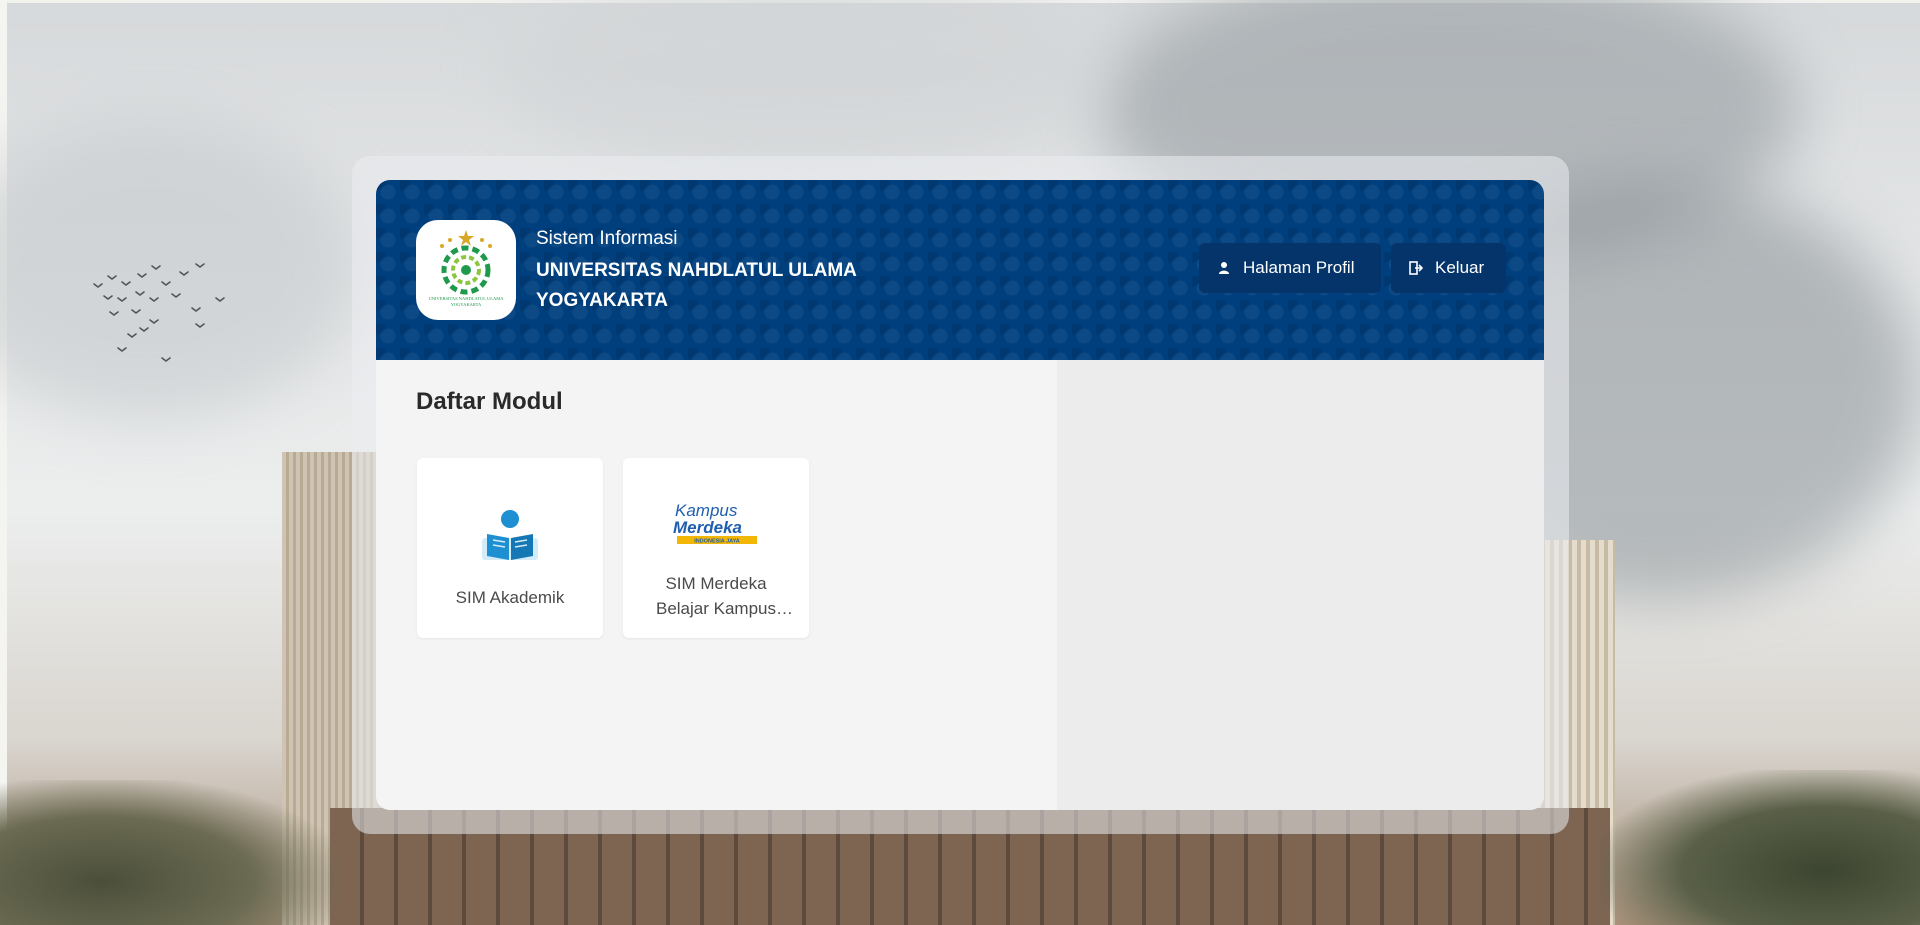  What do you see at coordinates (696, 285) in the screenshot?
I see `org-title: UNIVERSITAS NAHDLATUL ULAMA YOGYAKARTA` at bounding box center [696, 285].